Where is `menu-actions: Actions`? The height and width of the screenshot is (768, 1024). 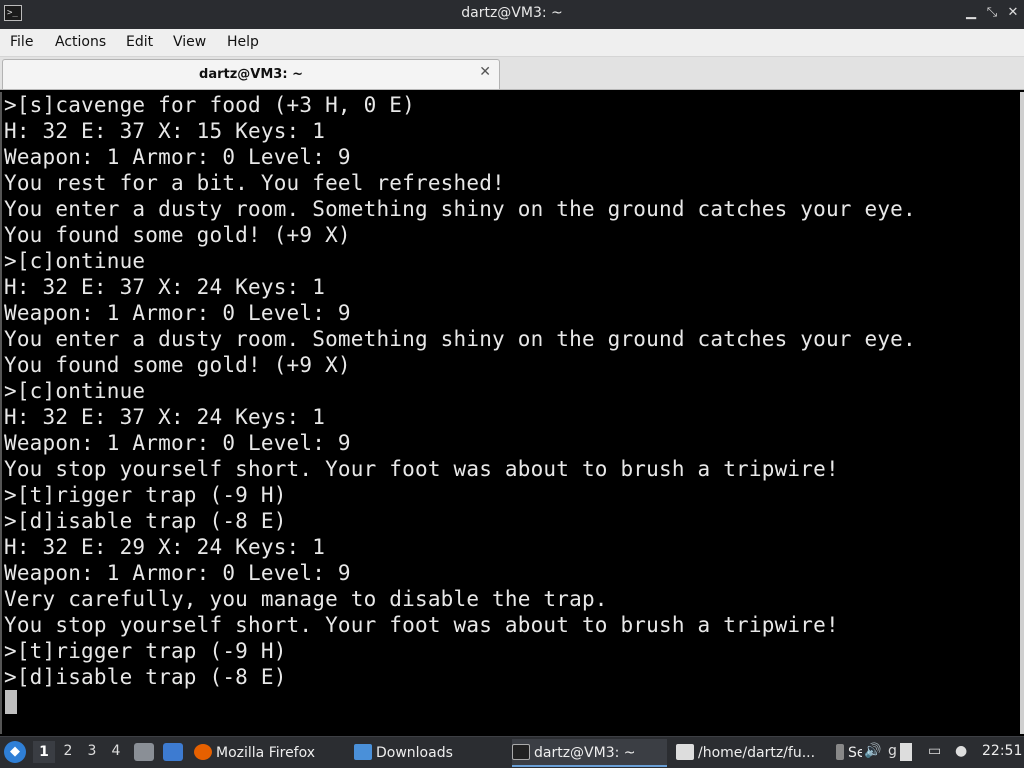
menu-actions: Actions is located at coordinates (80, 42).